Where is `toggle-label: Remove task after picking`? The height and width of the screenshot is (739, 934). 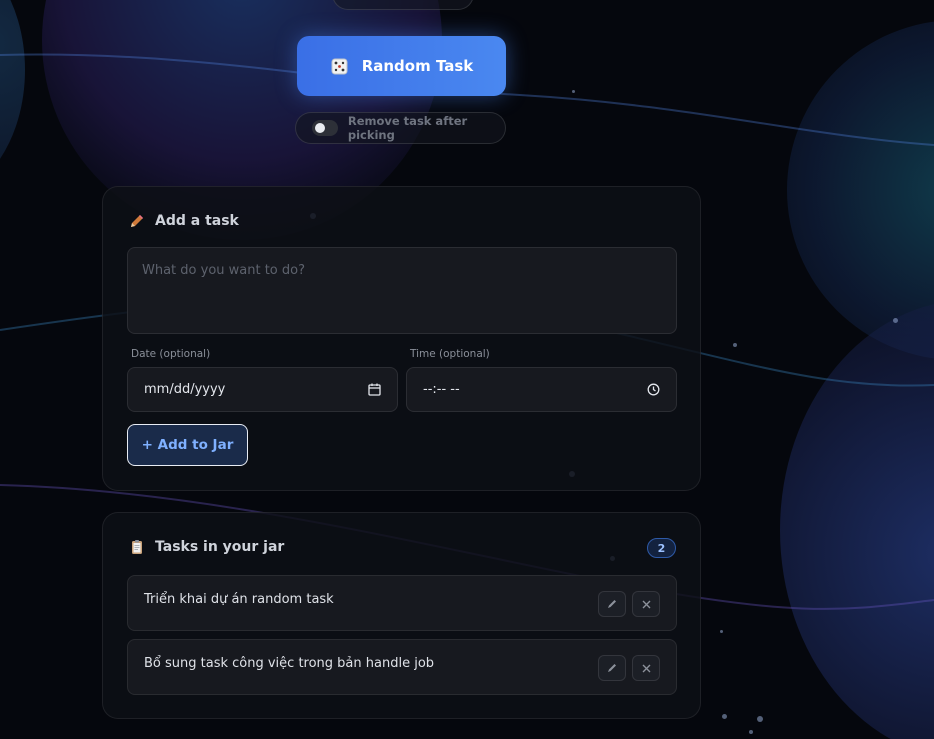 toggle-label: Remove task after picking is located at coordinates (407, 128).